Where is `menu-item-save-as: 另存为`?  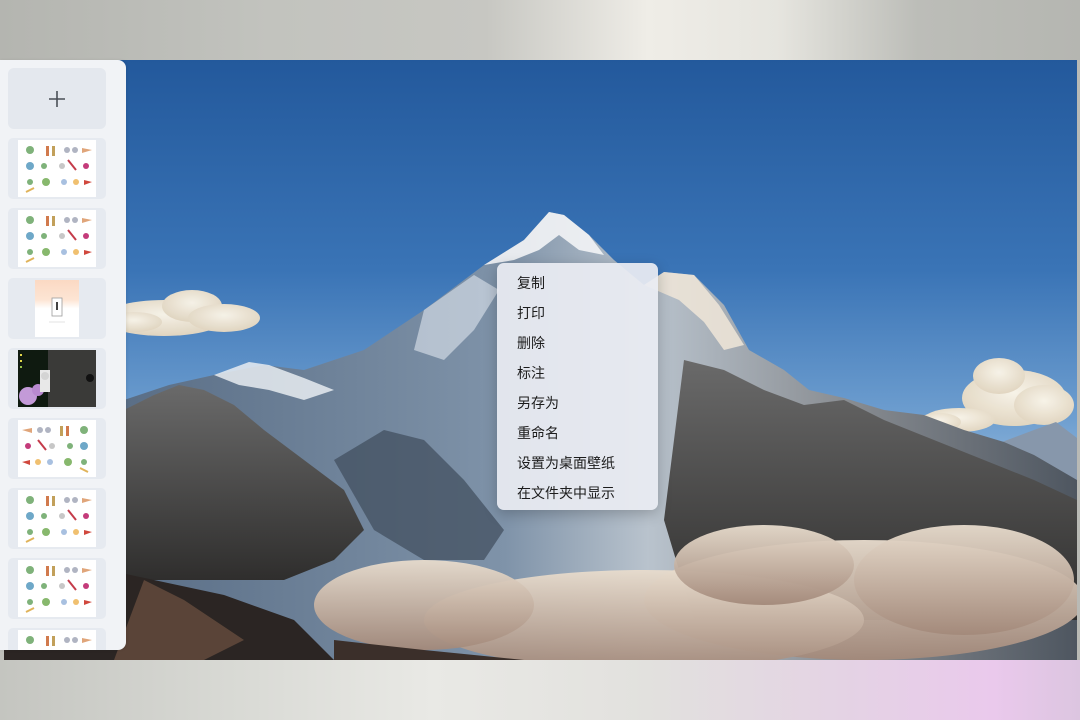 menu-item-save-as: 另存为 is located at coordinates (577, 404).